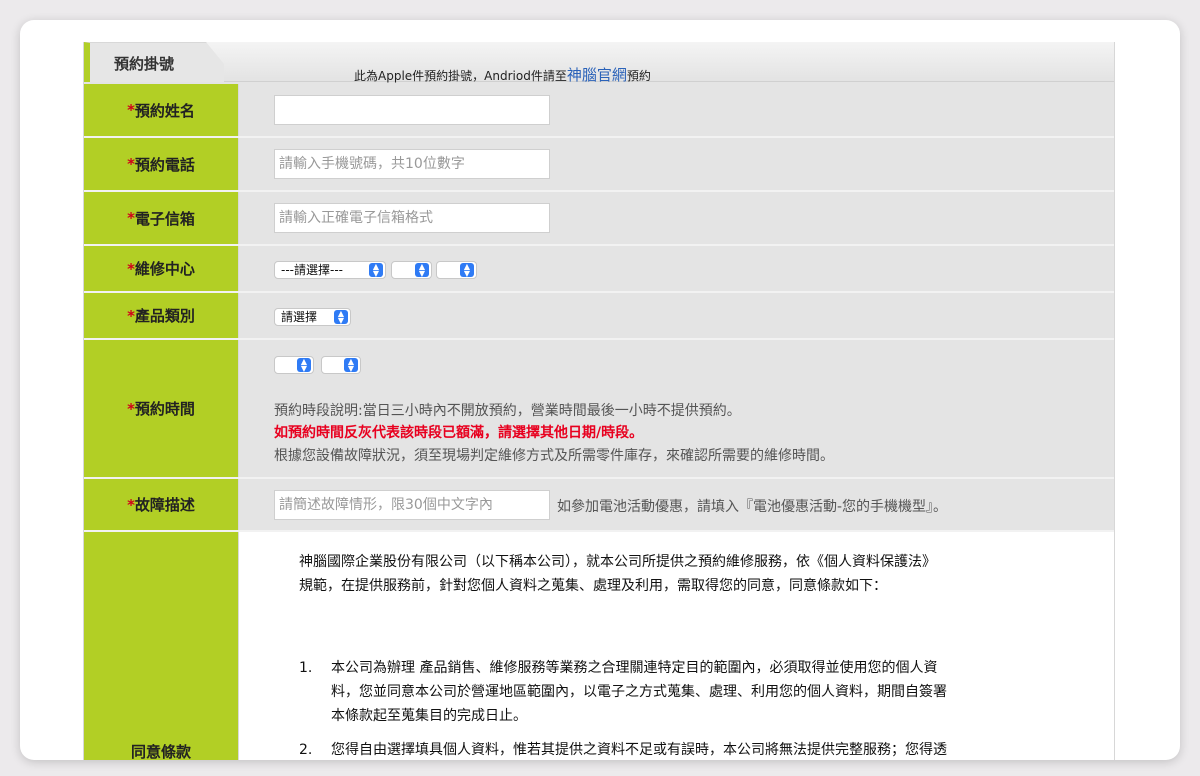 The height and width of the screenshot is (776, 1200). I want to click on phone-label: * 預約電話, so click(161, 164).